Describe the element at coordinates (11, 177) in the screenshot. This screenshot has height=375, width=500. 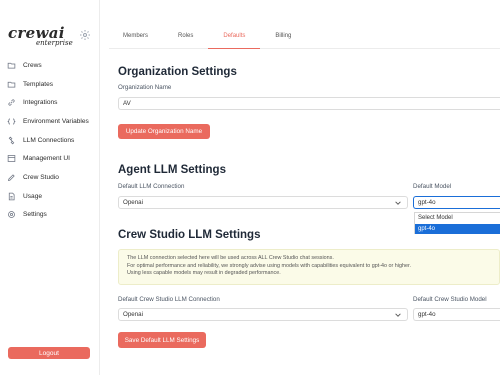
I see `pencil-icon` at that location.